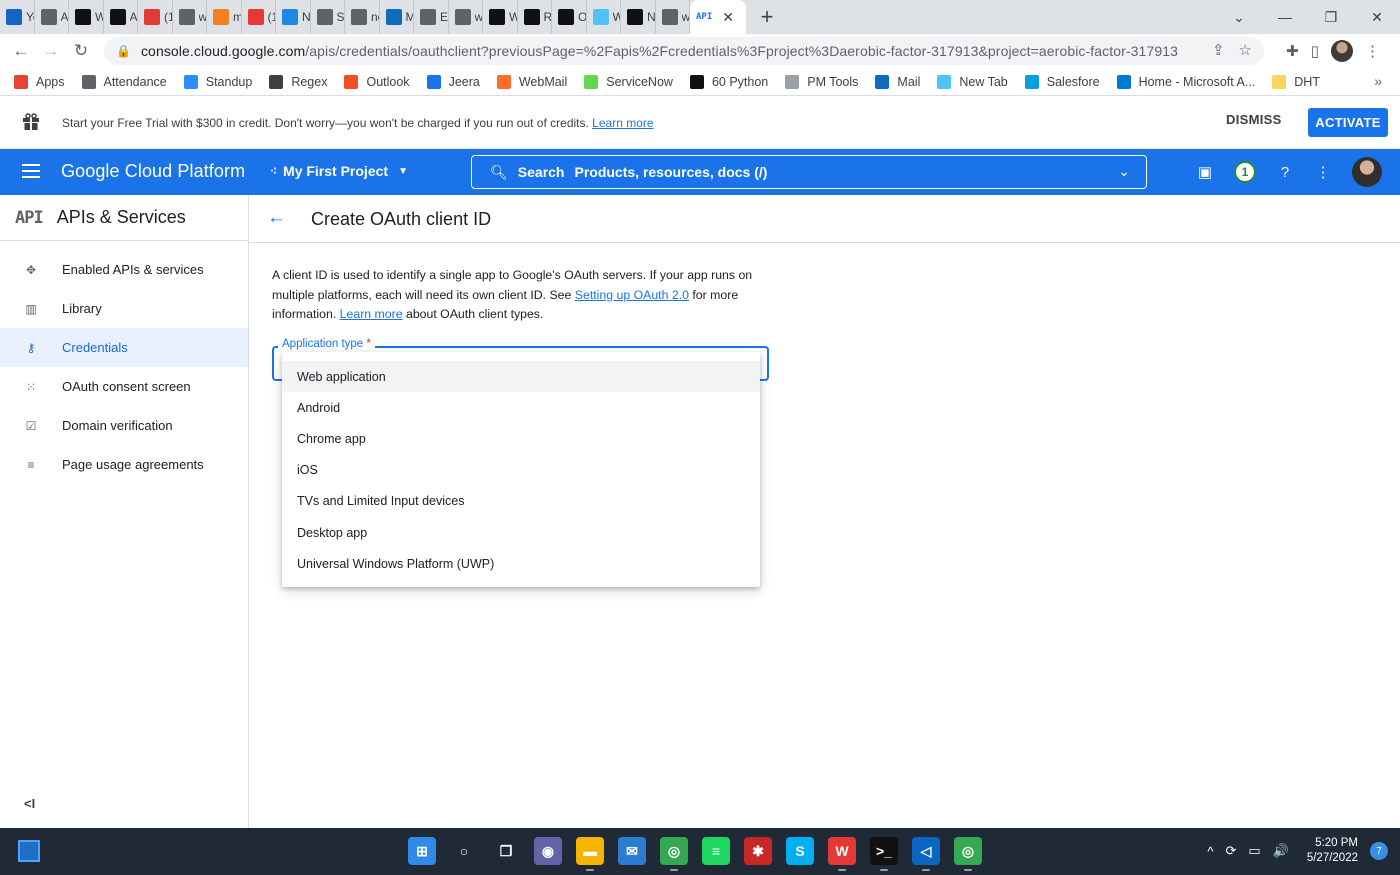  Describe the element at coordinates (1254, 123) in the screenshot. I see `dismiss-button: DISMISS` at that location.